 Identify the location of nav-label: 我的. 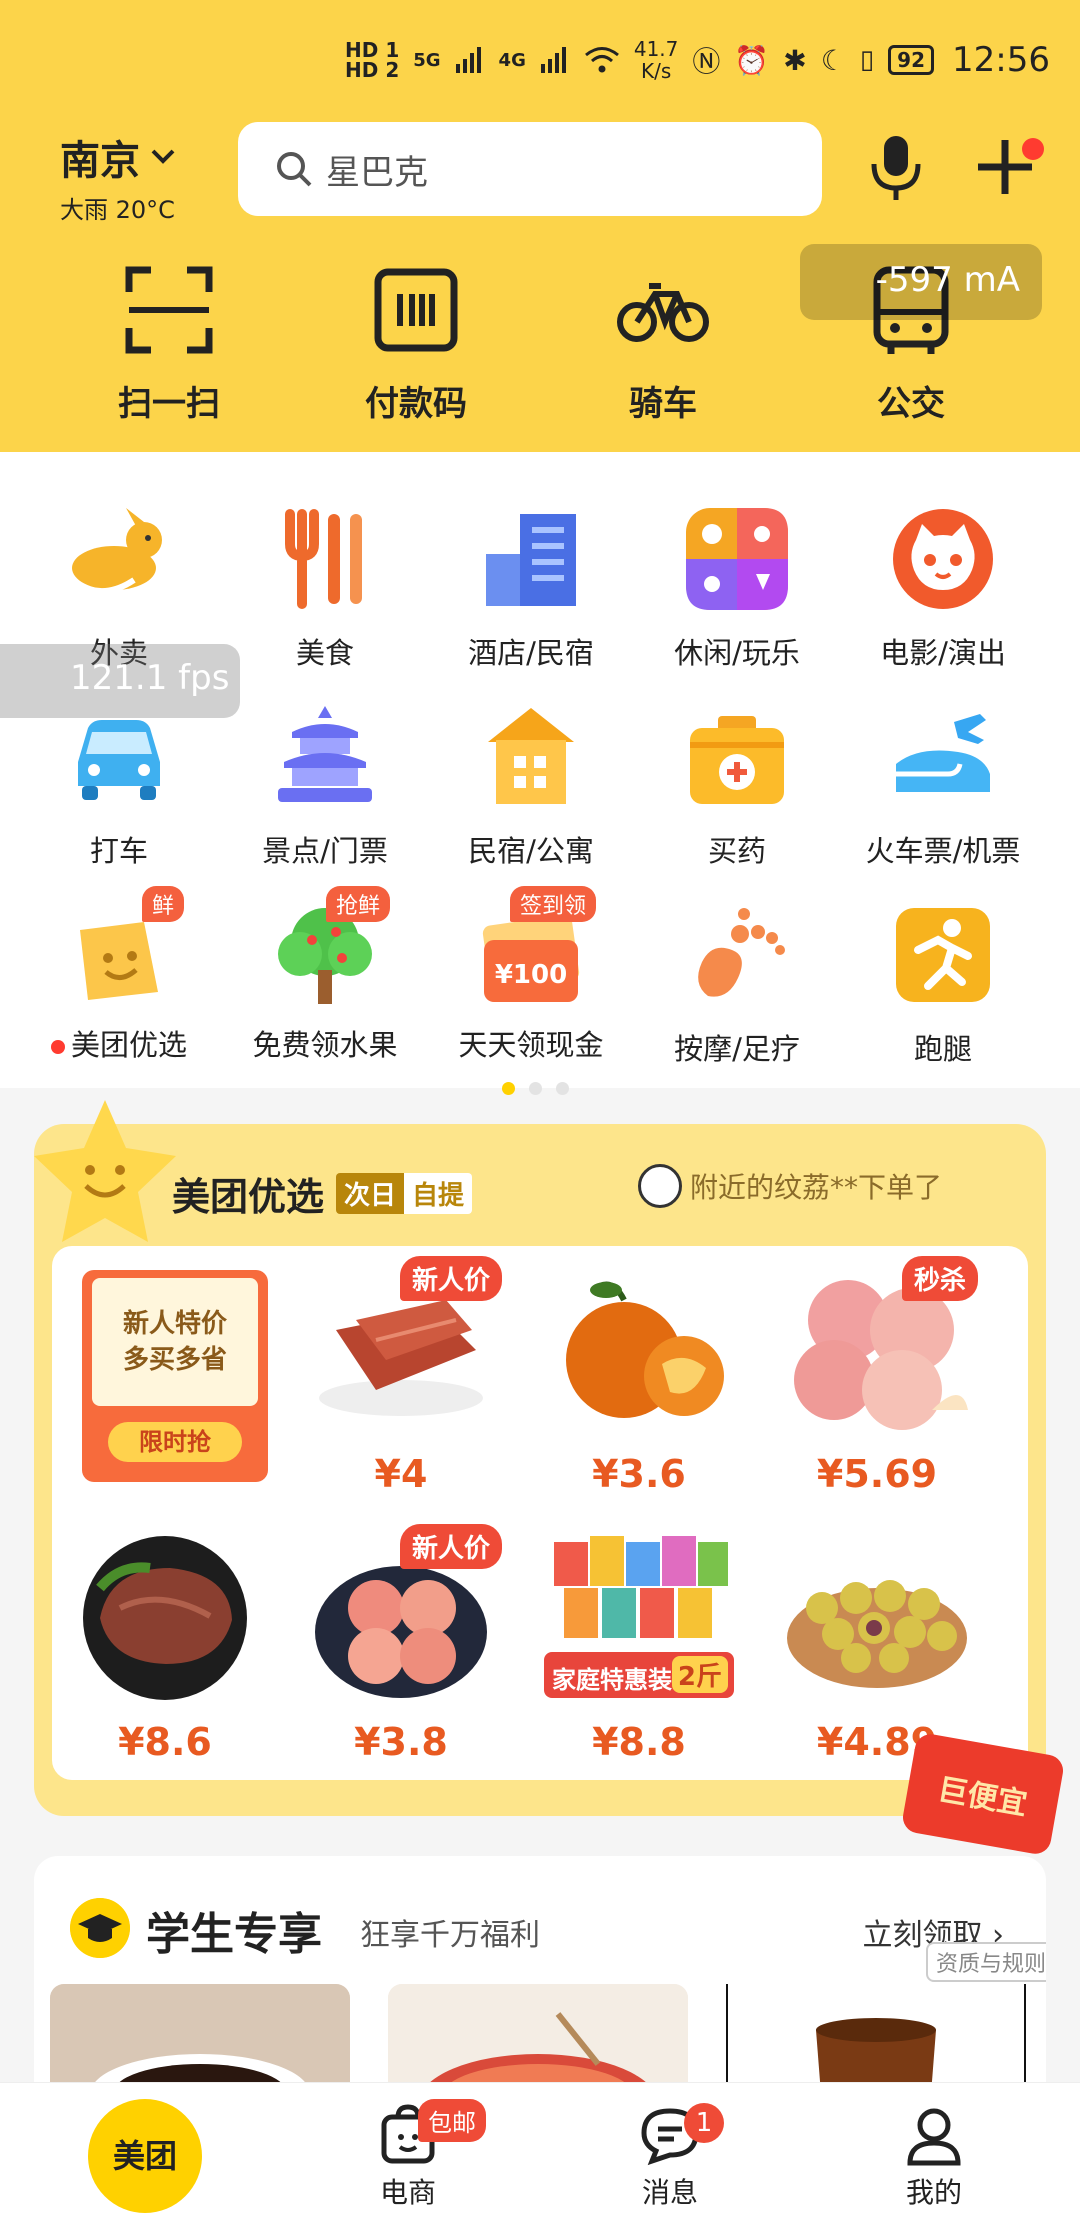
(933, 2192).